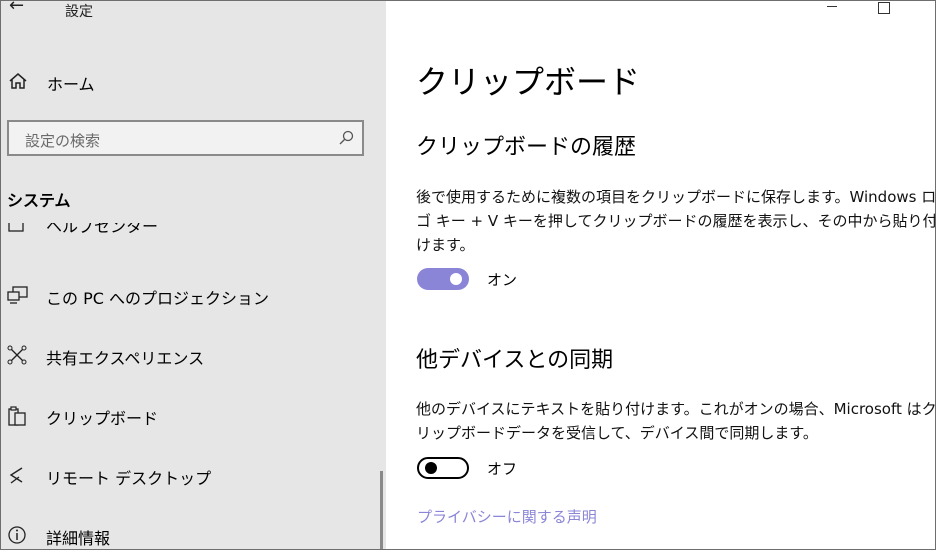 The image size is (938, 552). I want to click on sync-toggle, so click(443, 468).